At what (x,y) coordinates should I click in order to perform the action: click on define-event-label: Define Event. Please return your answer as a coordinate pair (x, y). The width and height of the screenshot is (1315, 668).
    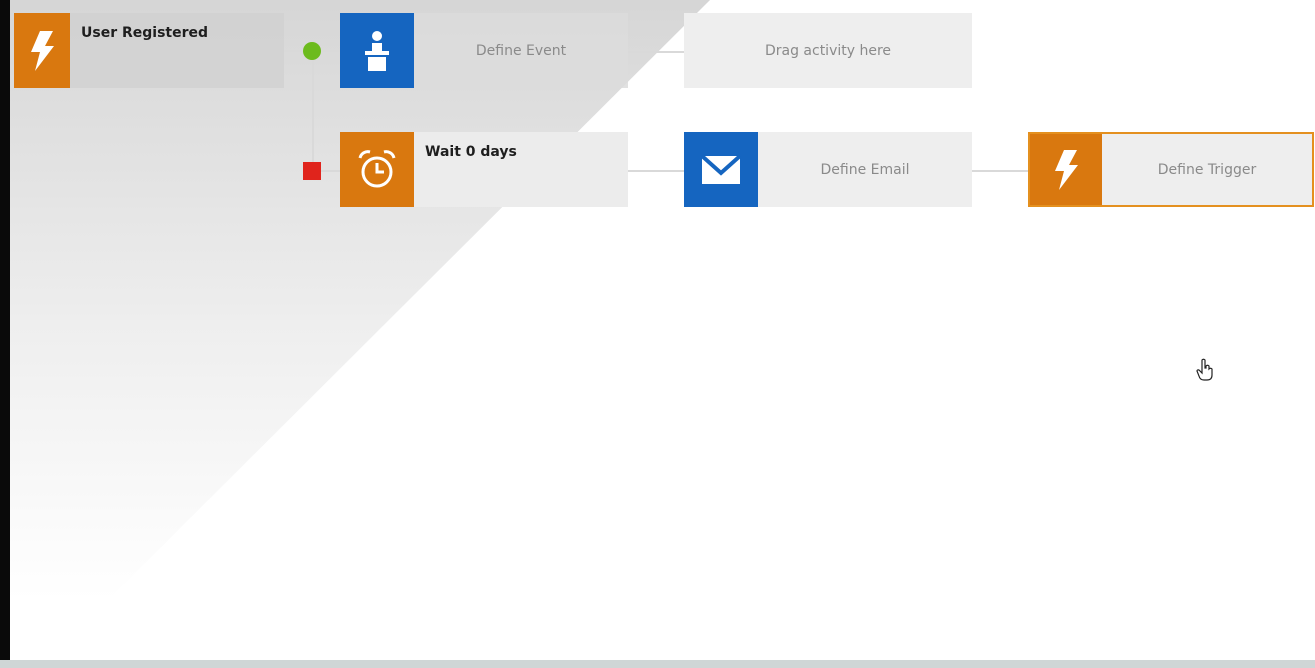
    Looking at the image, I should click on (521, 50).